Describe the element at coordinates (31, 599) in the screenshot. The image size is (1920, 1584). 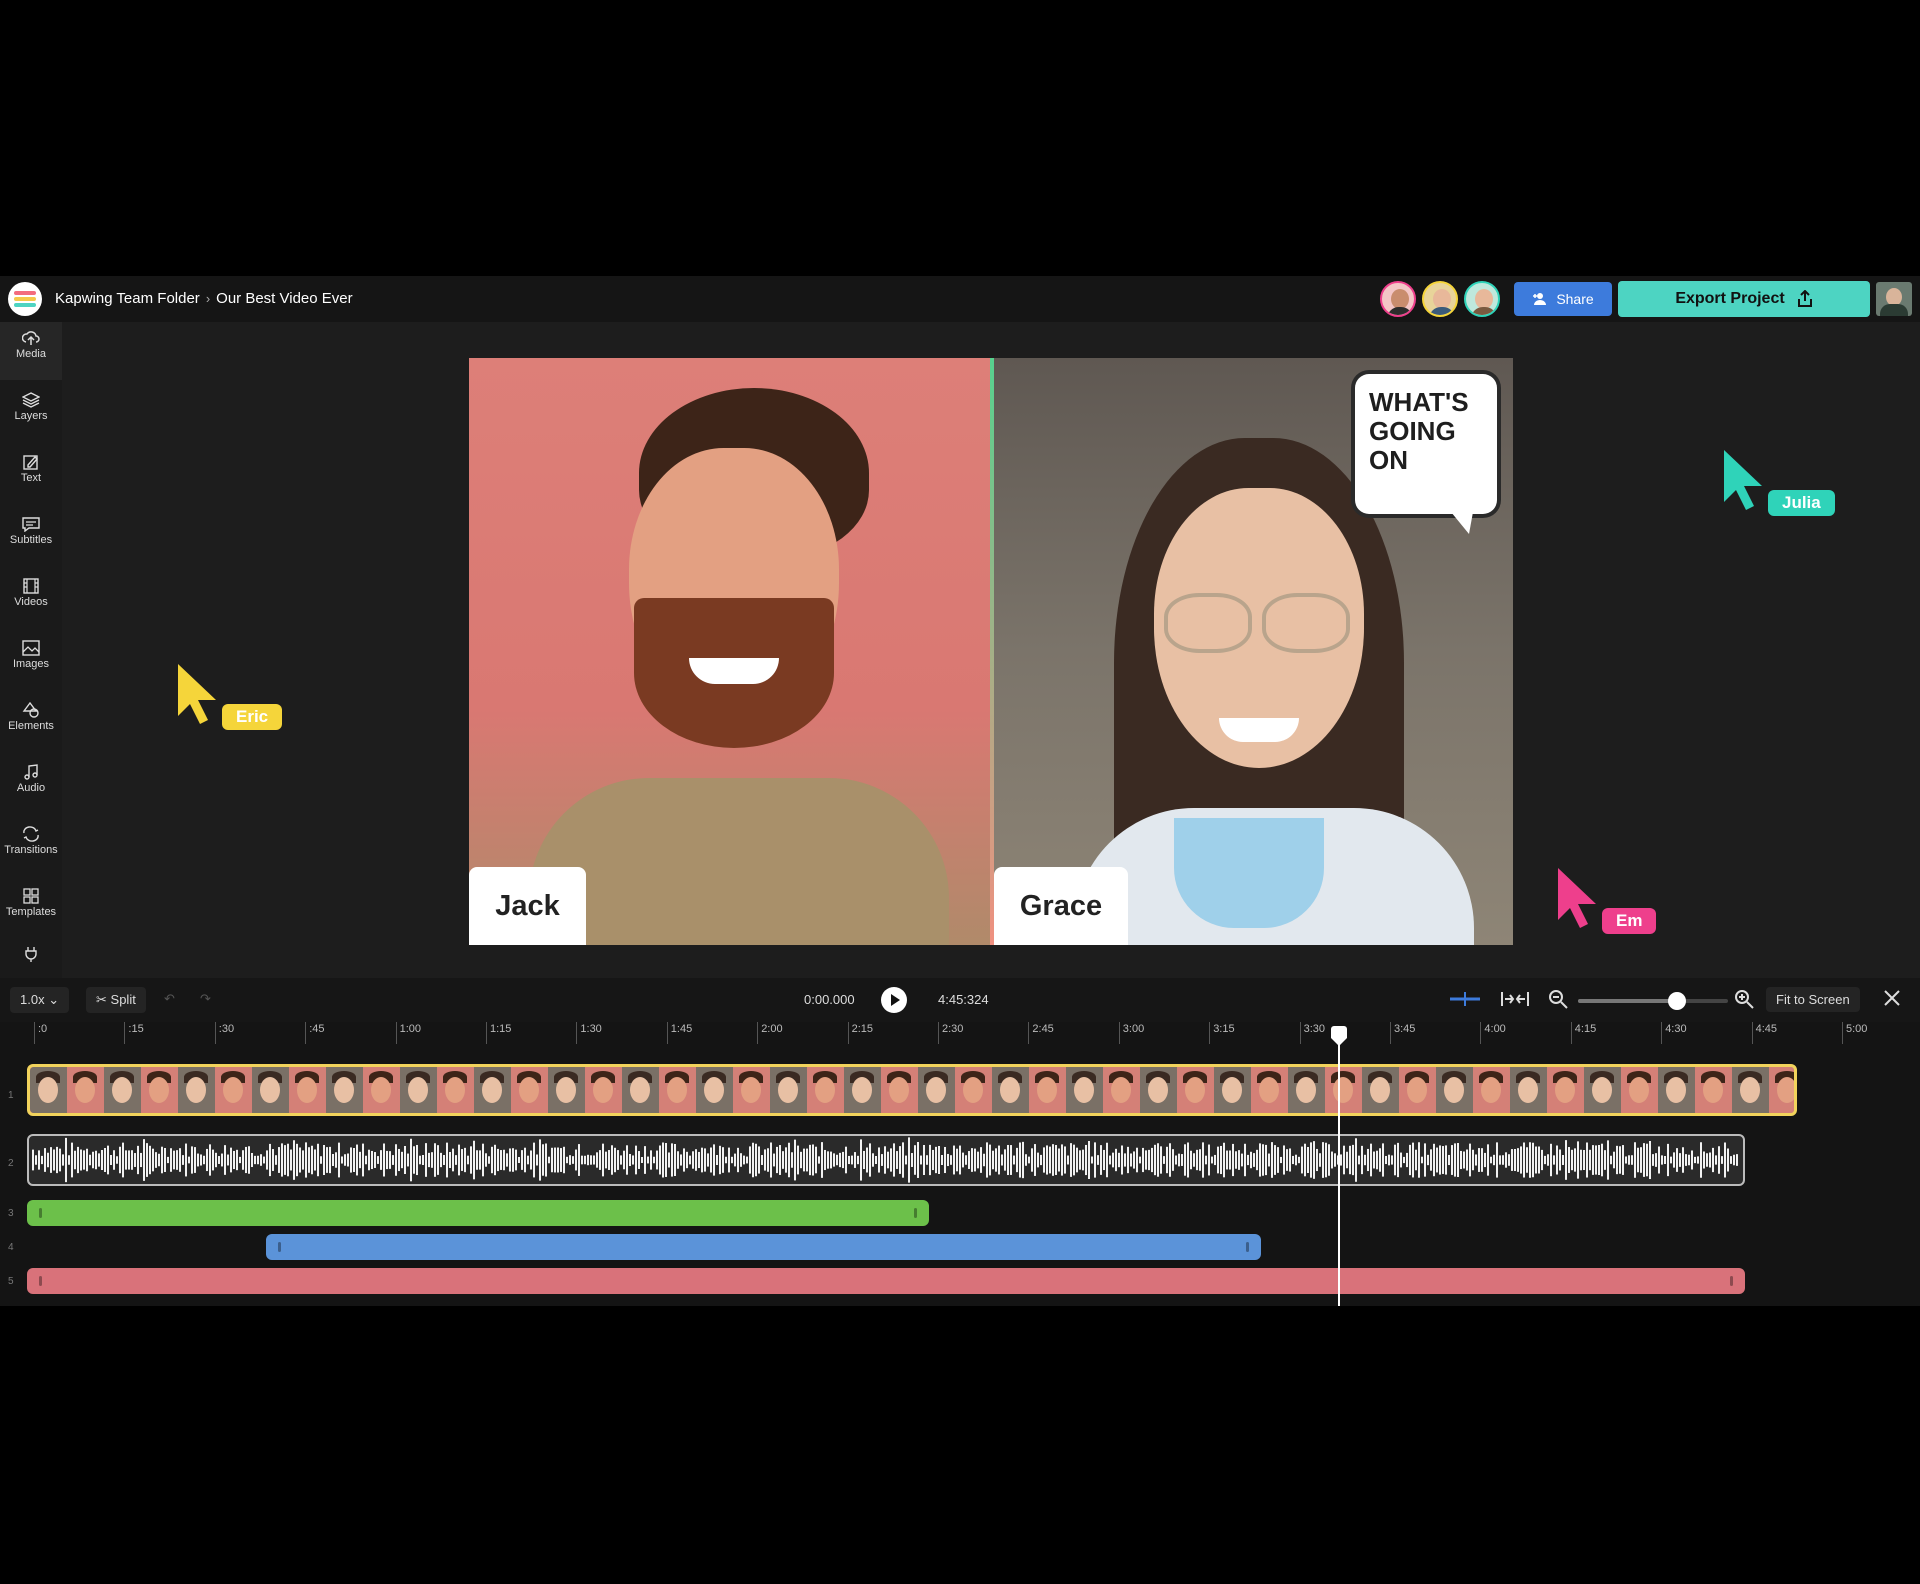
I see `sidebar-item-videos: Videos` at that location.